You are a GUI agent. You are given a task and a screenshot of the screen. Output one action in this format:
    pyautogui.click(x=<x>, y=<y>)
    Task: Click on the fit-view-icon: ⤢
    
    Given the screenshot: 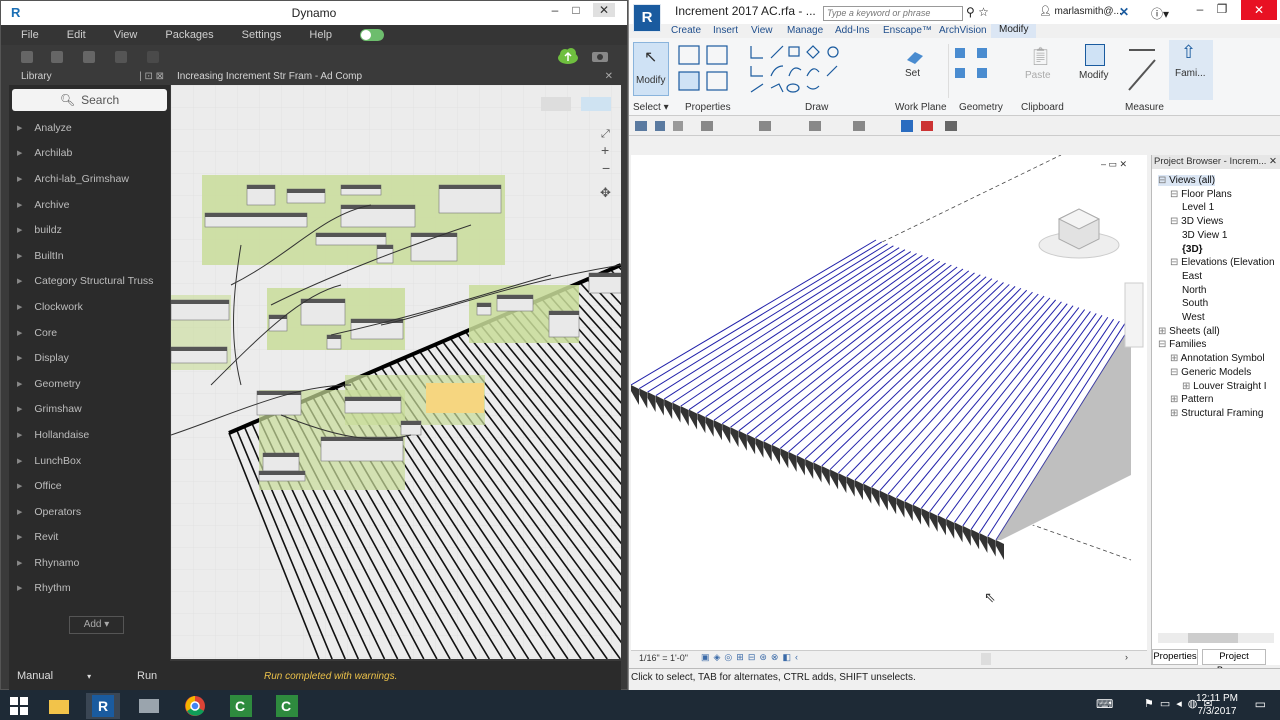 What is the action you would take?
    pyautogui.click(x=605, y=134)
    